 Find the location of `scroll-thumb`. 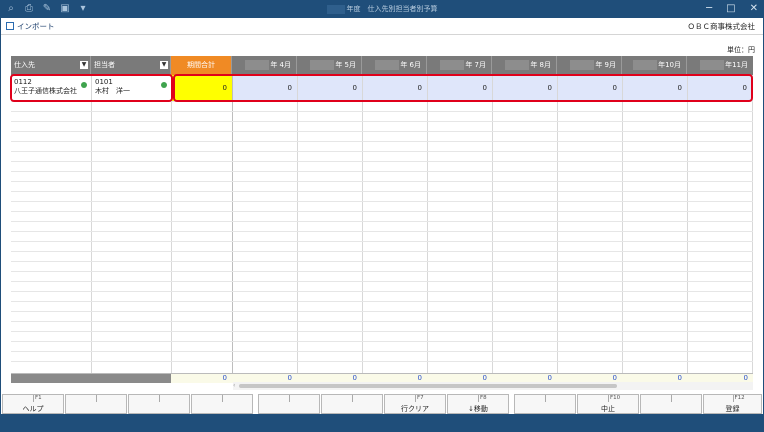

scroll-thumb is located at coordinates (428, 386).